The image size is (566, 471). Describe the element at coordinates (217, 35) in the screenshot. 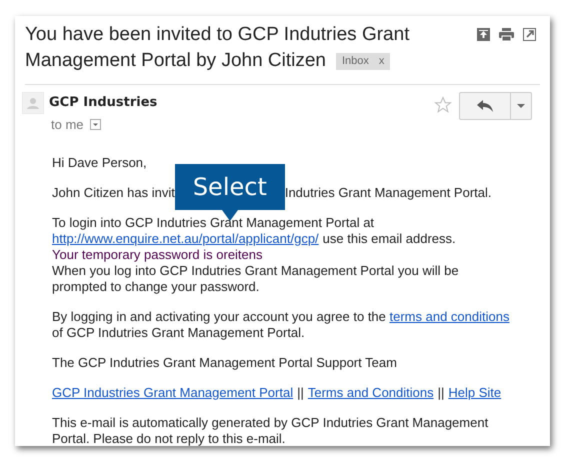

I see `email-subject: You have been invited to GCP Indutries Grant` at that location.